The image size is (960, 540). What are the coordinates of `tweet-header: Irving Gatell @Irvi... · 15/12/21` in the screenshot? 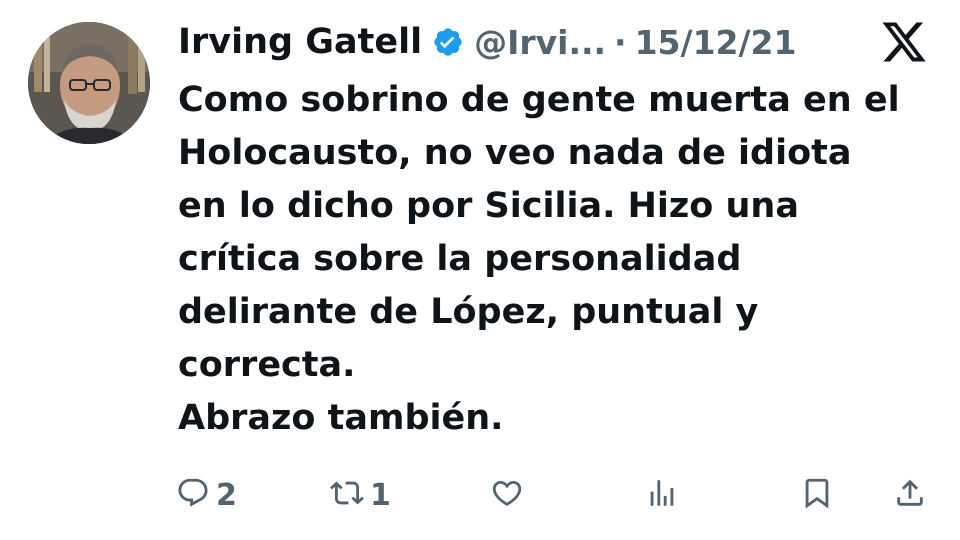 It's located at (487, 42).